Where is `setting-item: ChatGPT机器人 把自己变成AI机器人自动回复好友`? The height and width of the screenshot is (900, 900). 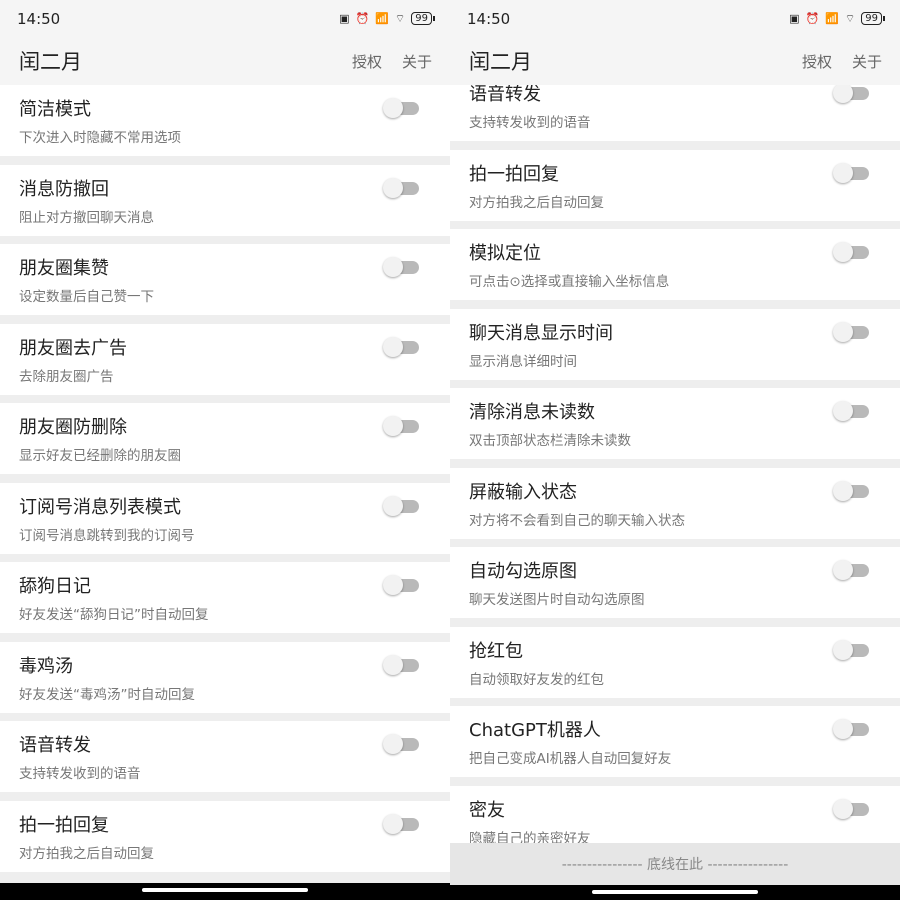
setting-item: ChatGPT机器人 把自己变成AI机器人自动回复好友 is located at coordinates (675, 741).